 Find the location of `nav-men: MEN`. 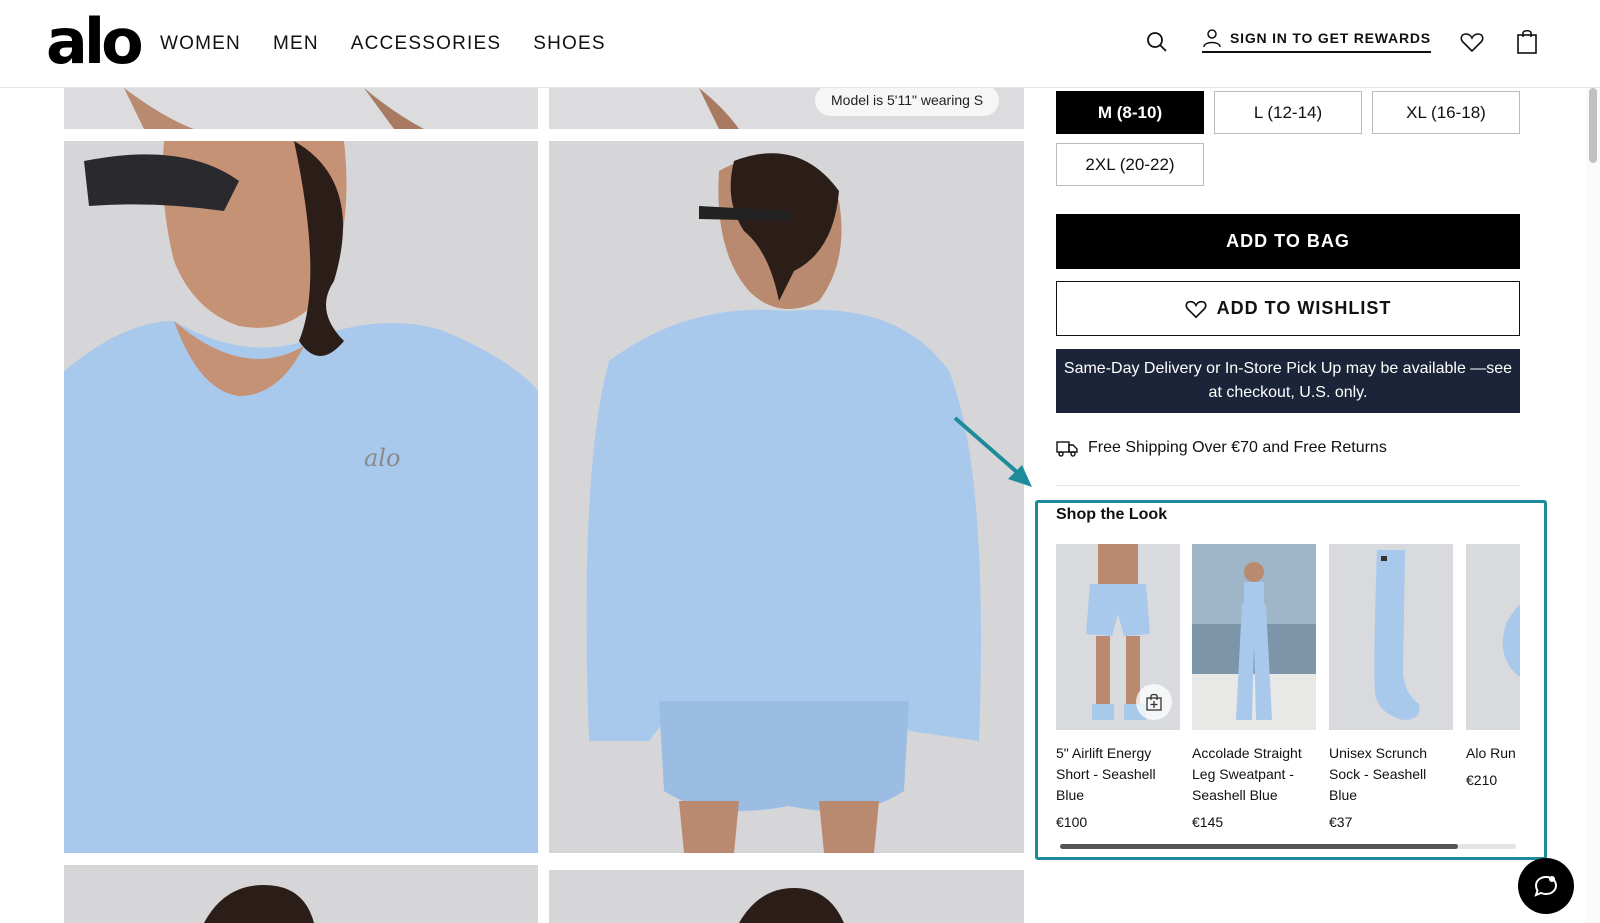

nav-men: MEN is located at coordinates (296, 44).